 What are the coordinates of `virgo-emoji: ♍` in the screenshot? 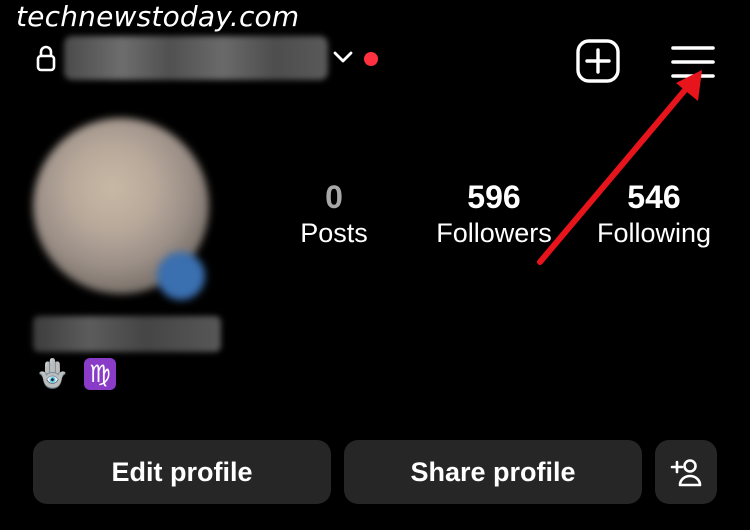 It's located at (100, 374).